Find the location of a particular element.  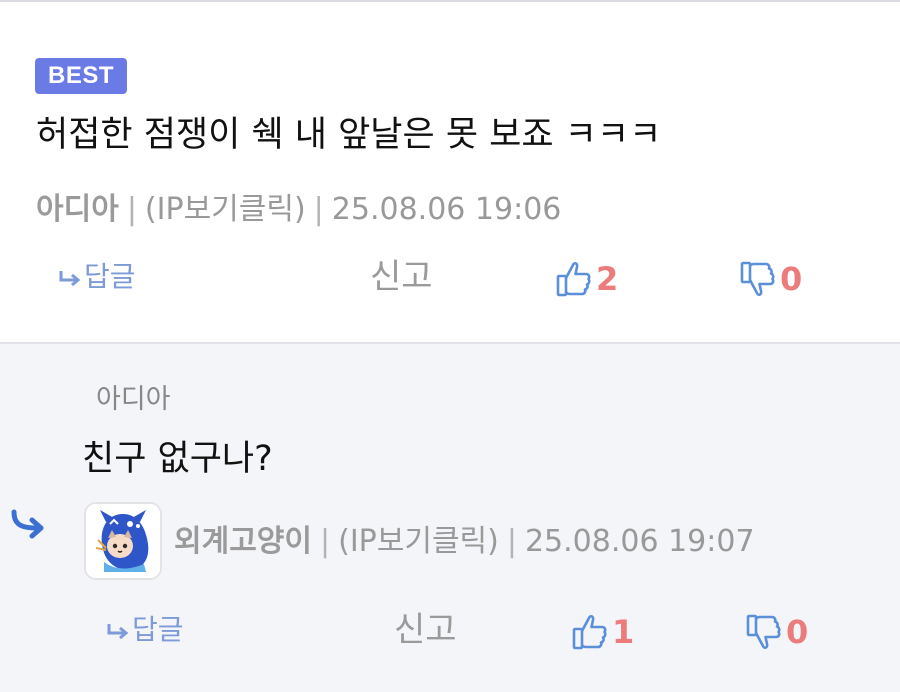

cat-character-avatar-icon is located at coordinates (123, 541).